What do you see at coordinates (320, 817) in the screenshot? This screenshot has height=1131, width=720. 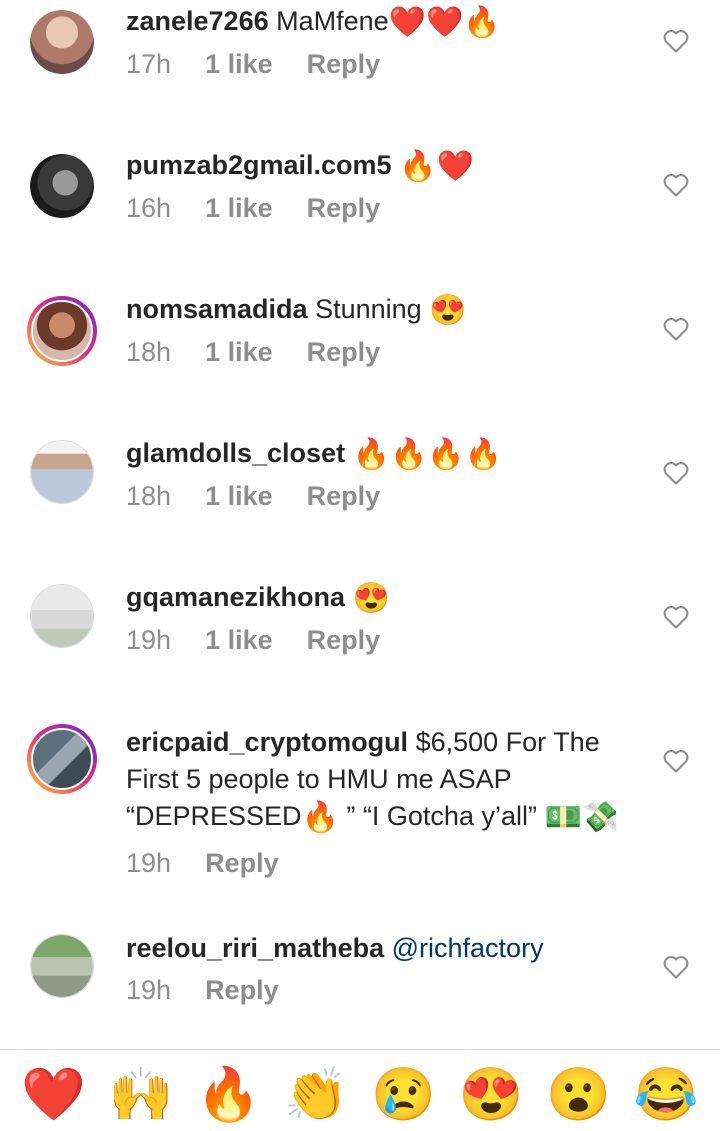 I see `comment-emoji: 🔥` at bounding box center [320, 817].